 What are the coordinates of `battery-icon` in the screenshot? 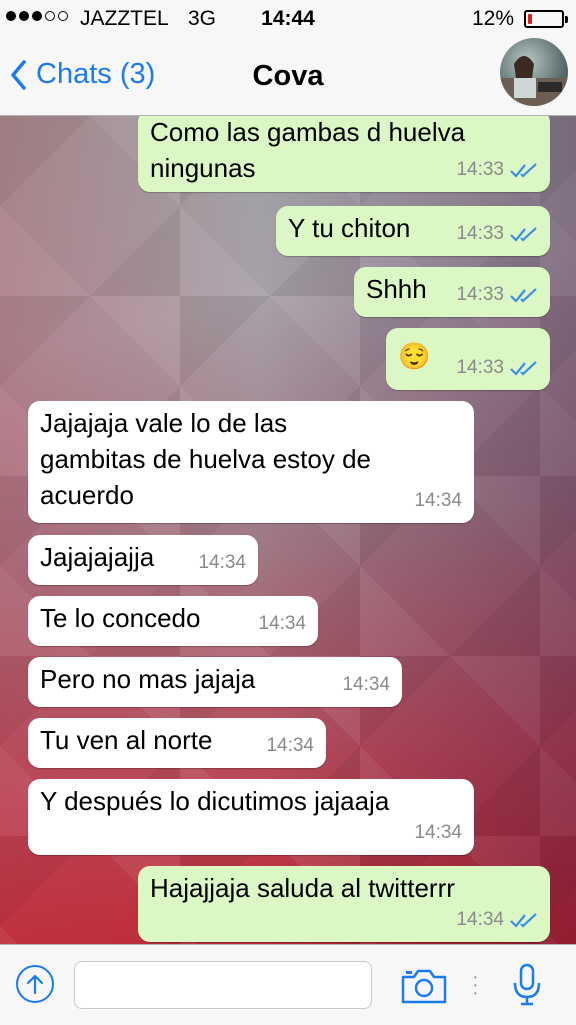 It's located at (546, 19).